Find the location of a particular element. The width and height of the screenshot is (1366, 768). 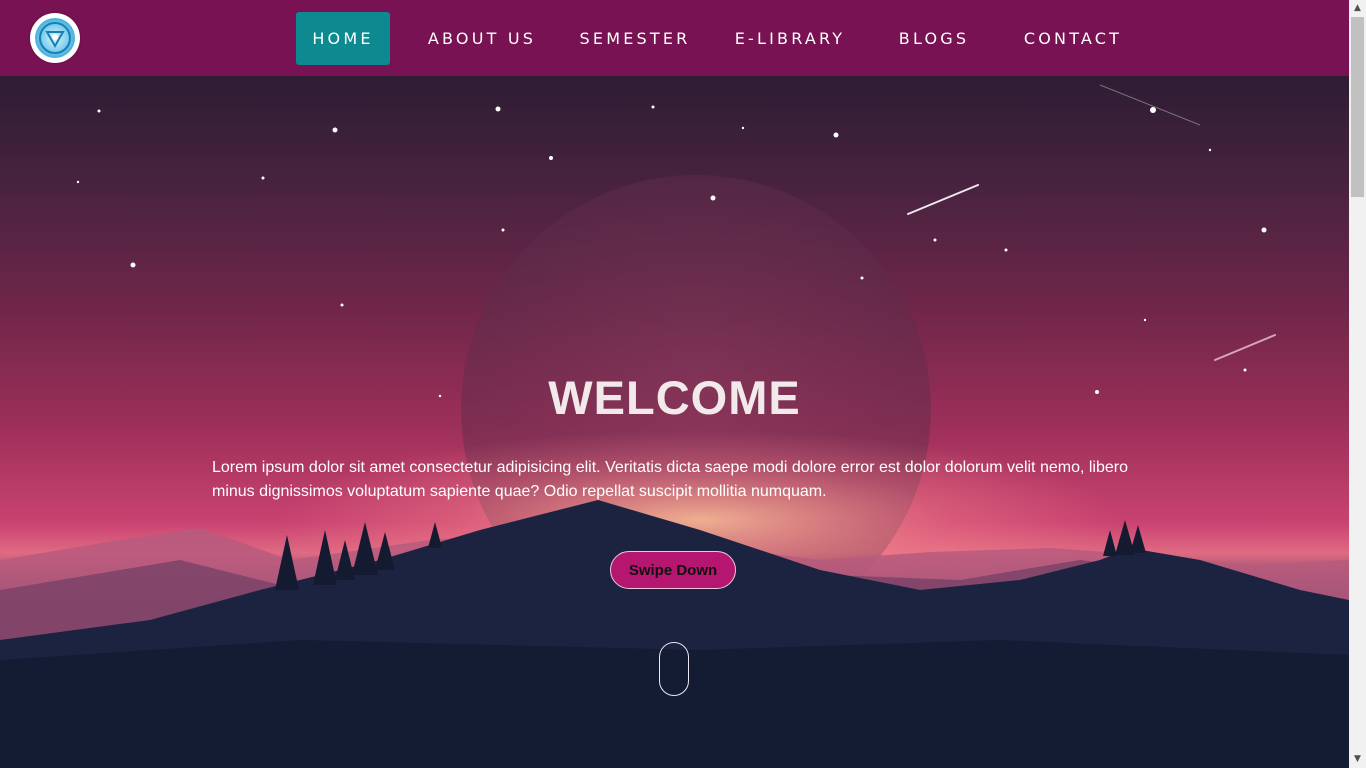

mouse-scroll-icon is located at coordinates (674, 669).